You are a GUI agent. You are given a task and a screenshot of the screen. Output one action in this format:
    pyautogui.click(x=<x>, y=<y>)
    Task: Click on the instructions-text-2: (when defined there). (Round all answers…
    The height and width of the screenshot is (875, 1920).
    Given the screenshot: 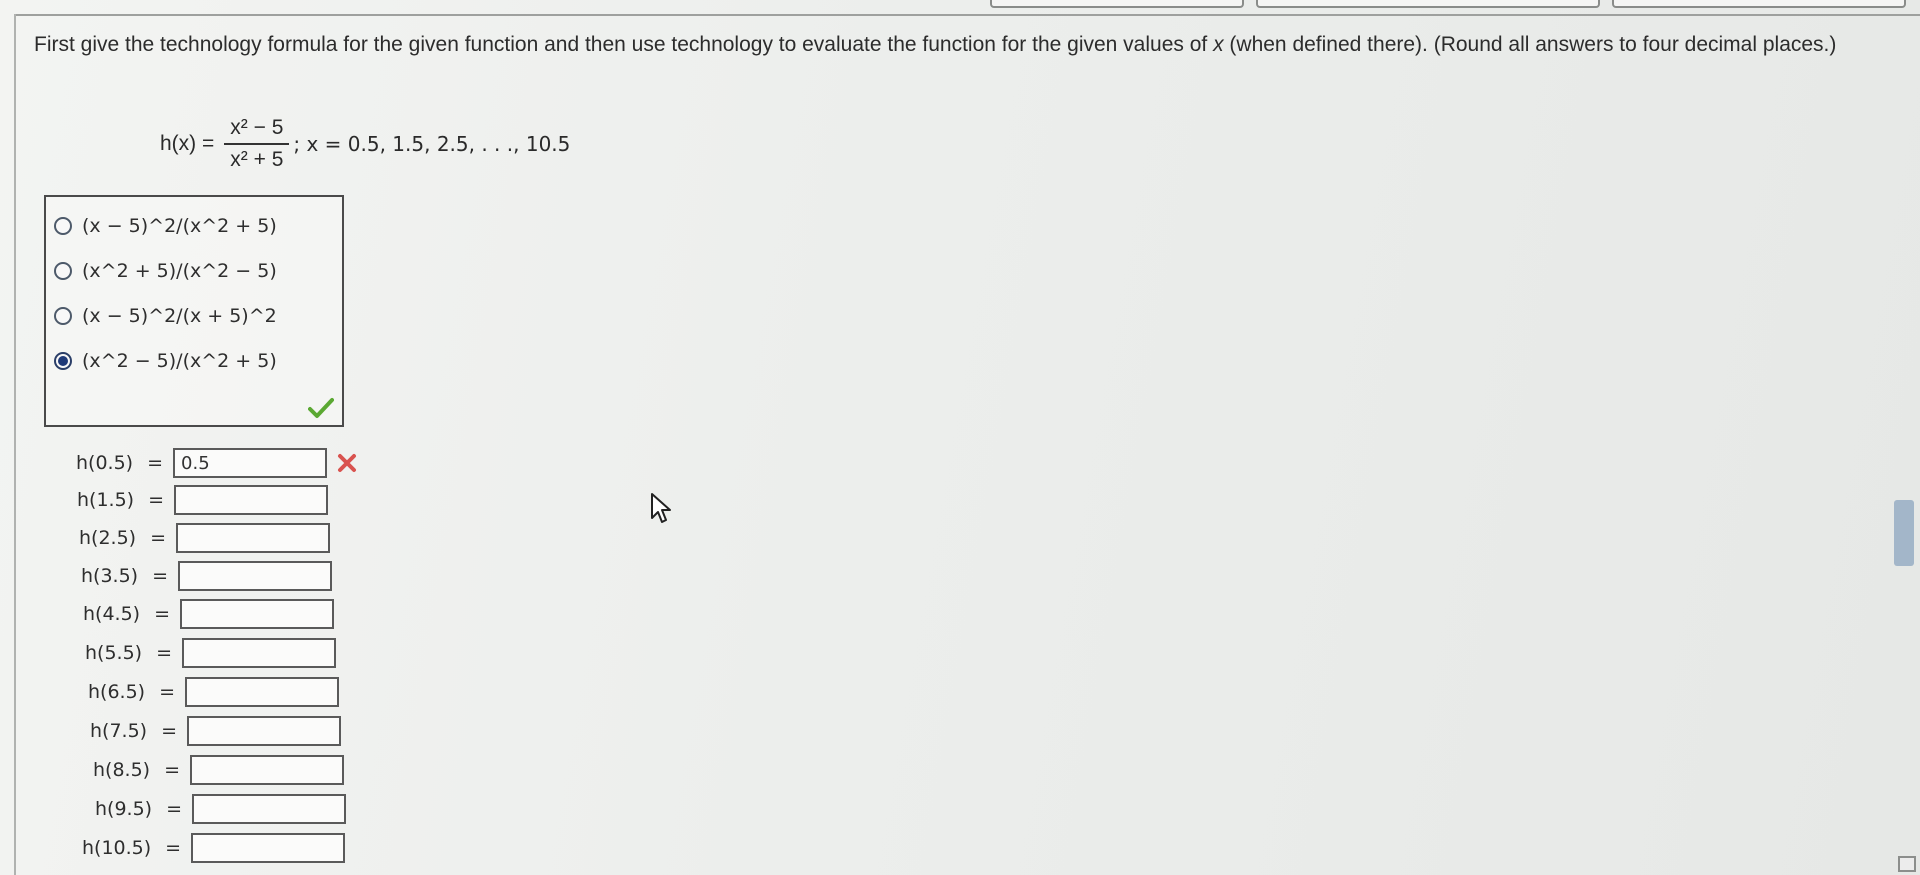 What is the action you would take?
    pyautogui.click(x=1530, y=44)
    